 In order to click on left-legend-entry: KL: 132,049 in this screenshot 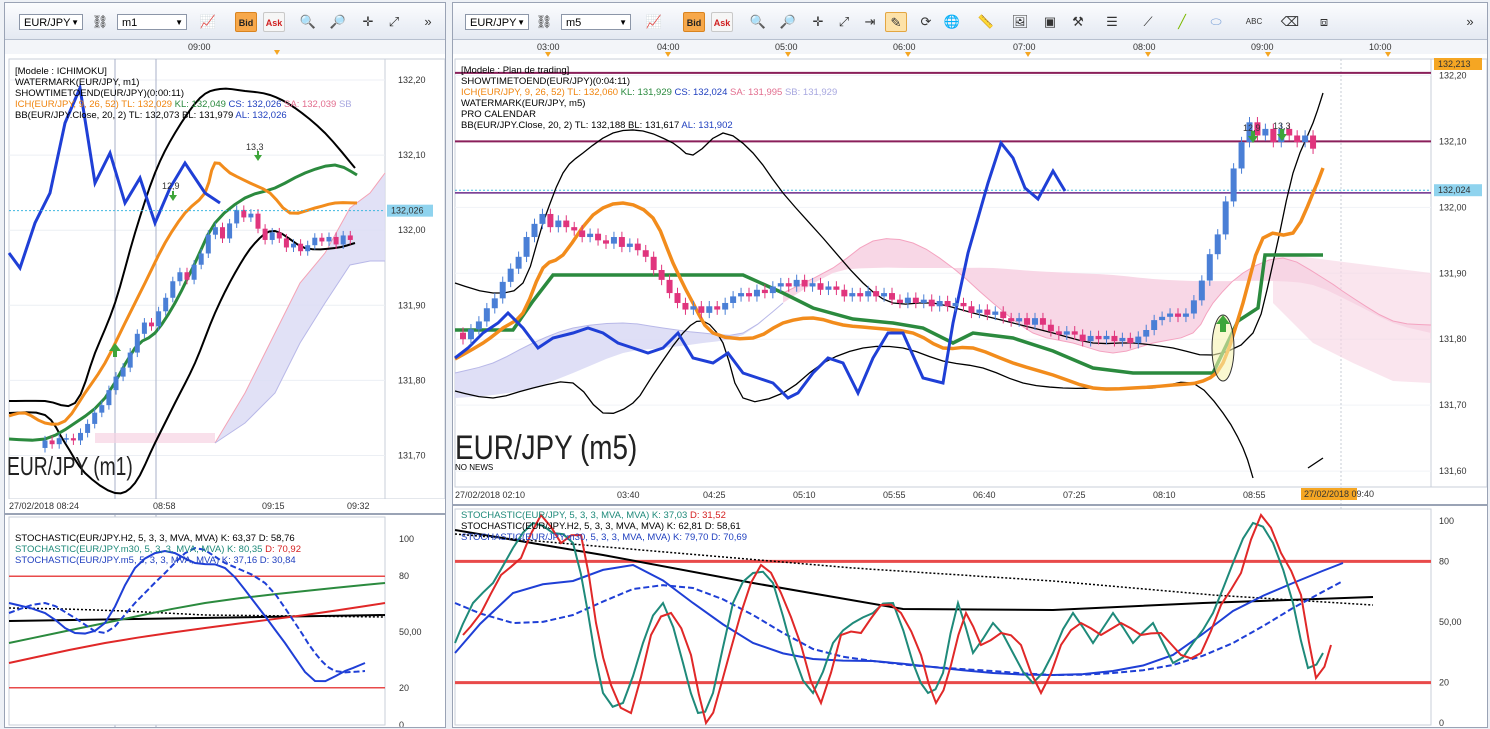, I will do `click(201, 104)`.